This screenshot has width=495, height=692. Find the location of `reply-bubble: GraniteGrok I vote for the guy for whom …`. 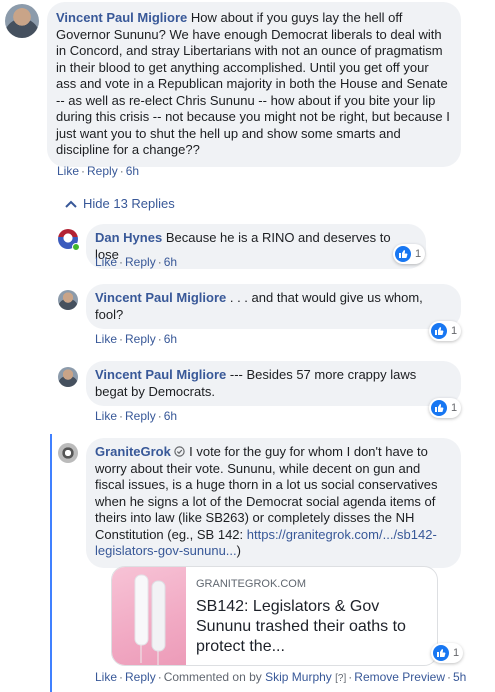

reply-bubble: GraniteGrok I vote for the guy for whom … is located at coordinates (273, 503).